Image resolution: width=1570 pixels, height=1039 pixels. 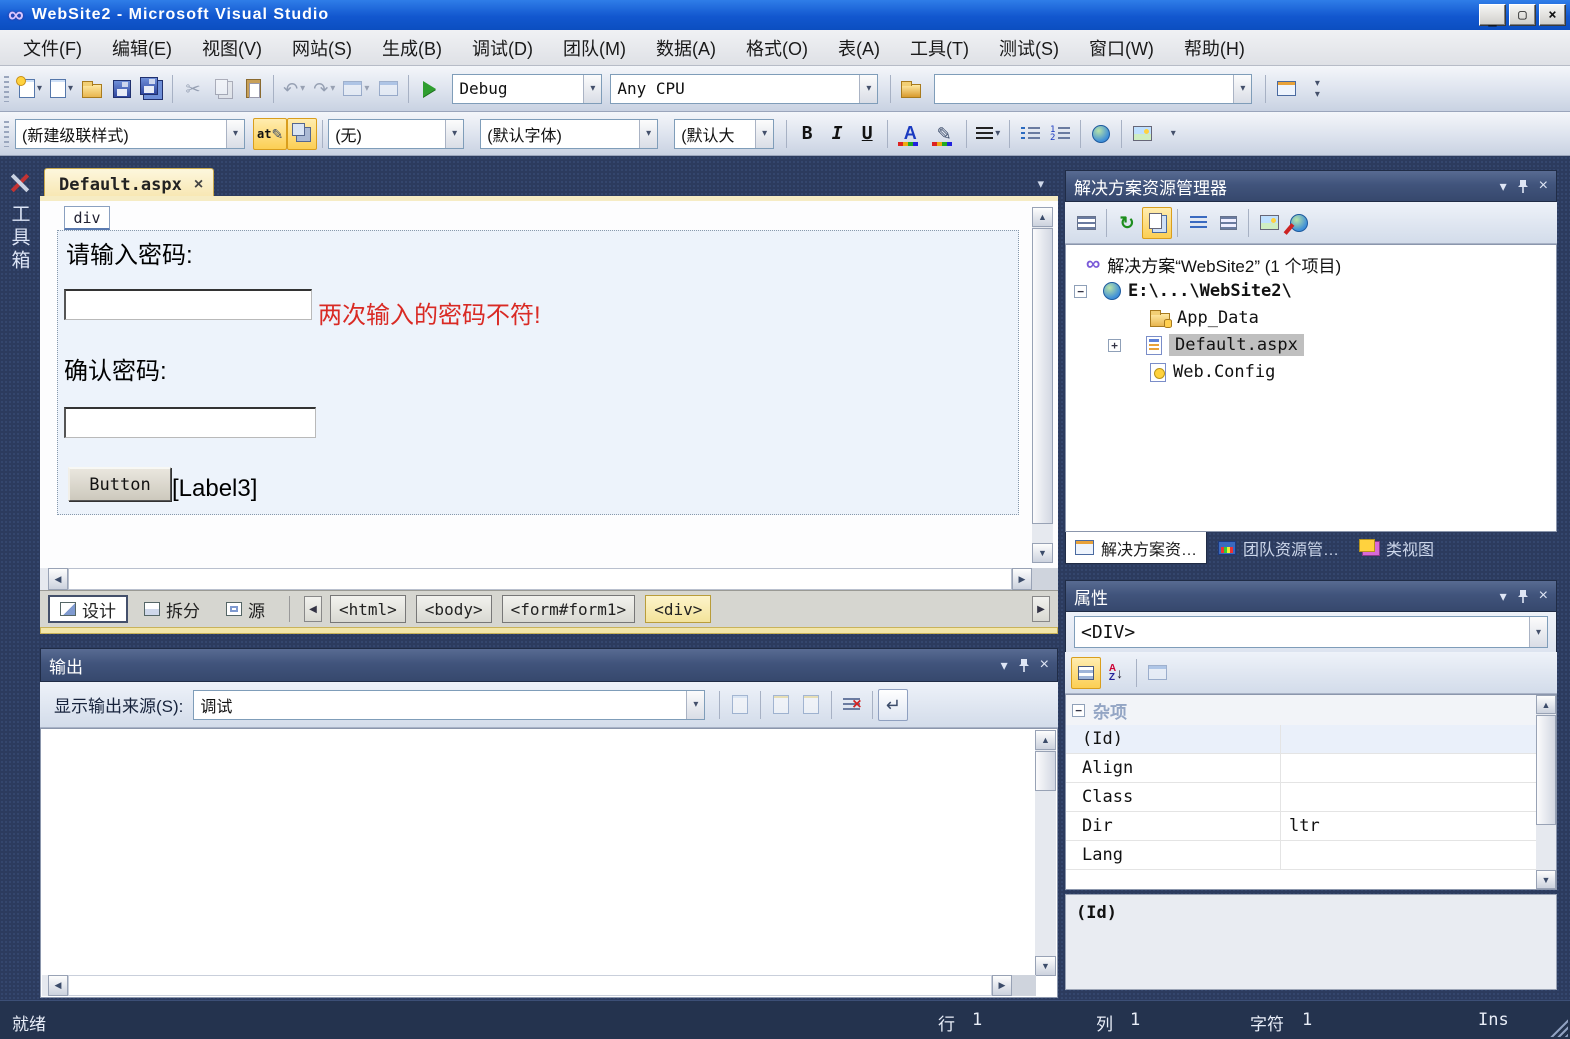 I want to click on menu-debug: 调试(D), so click(x=502, y=48).